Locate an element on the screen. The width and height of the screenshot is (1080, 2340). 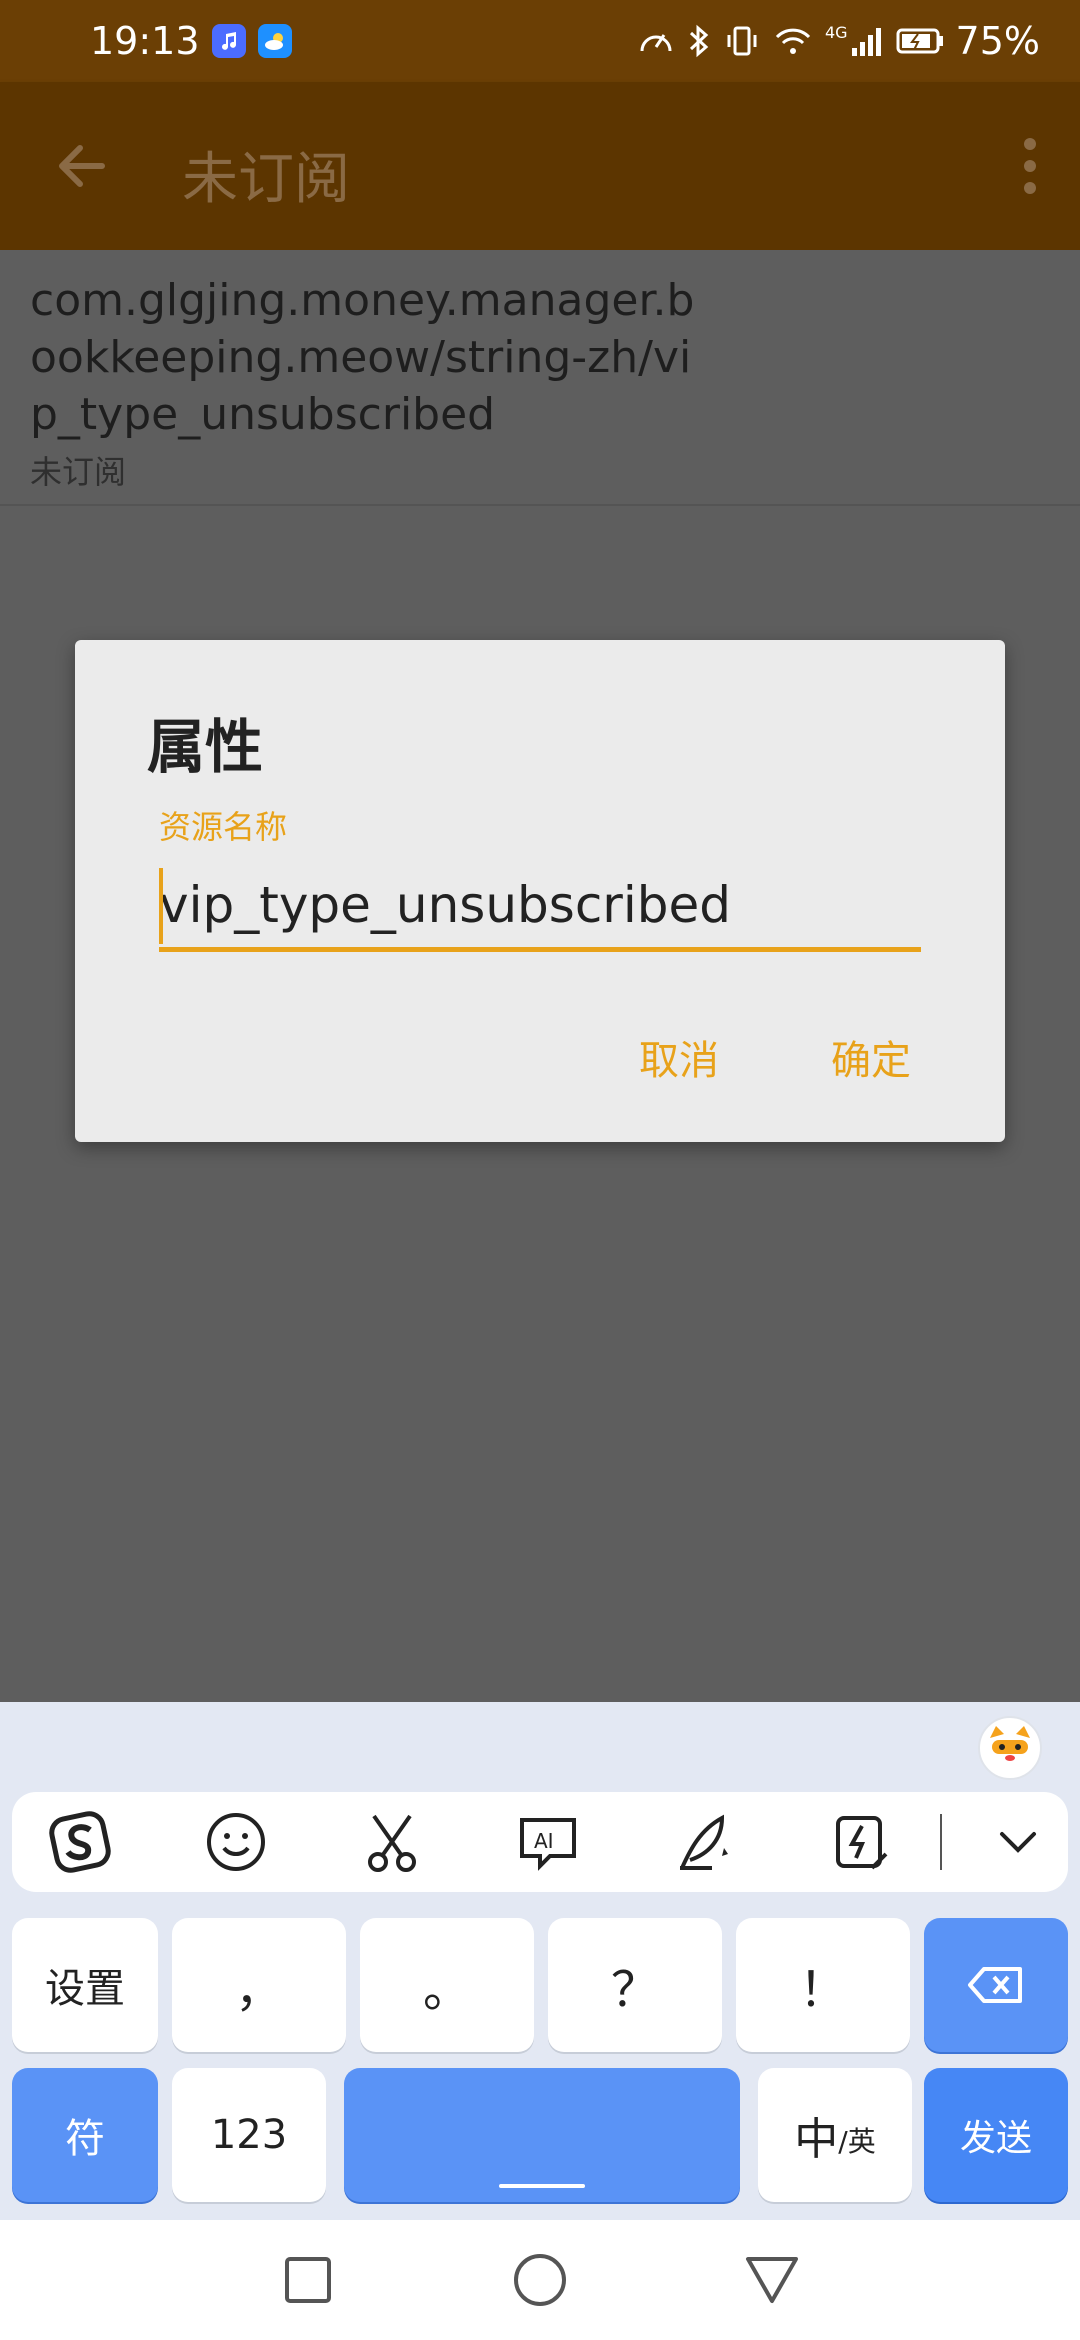
music-app-icon is located at coordinates (228, 41).